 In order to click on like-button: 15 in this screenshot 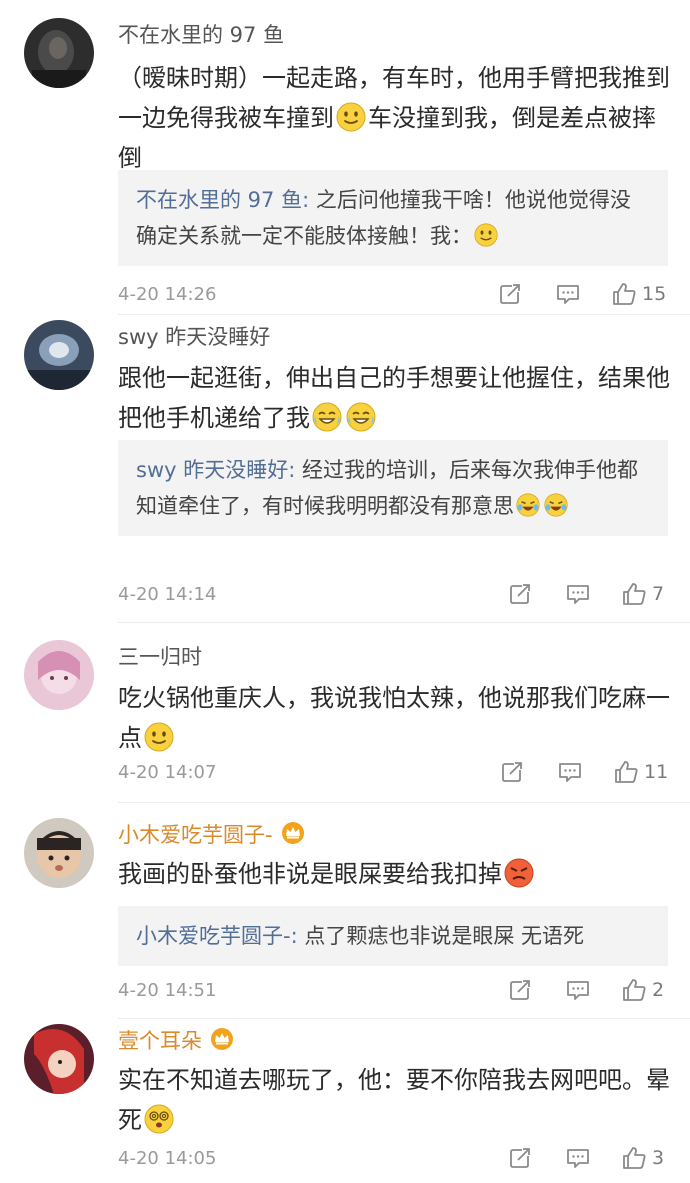, I will do `click(639, 294)`.